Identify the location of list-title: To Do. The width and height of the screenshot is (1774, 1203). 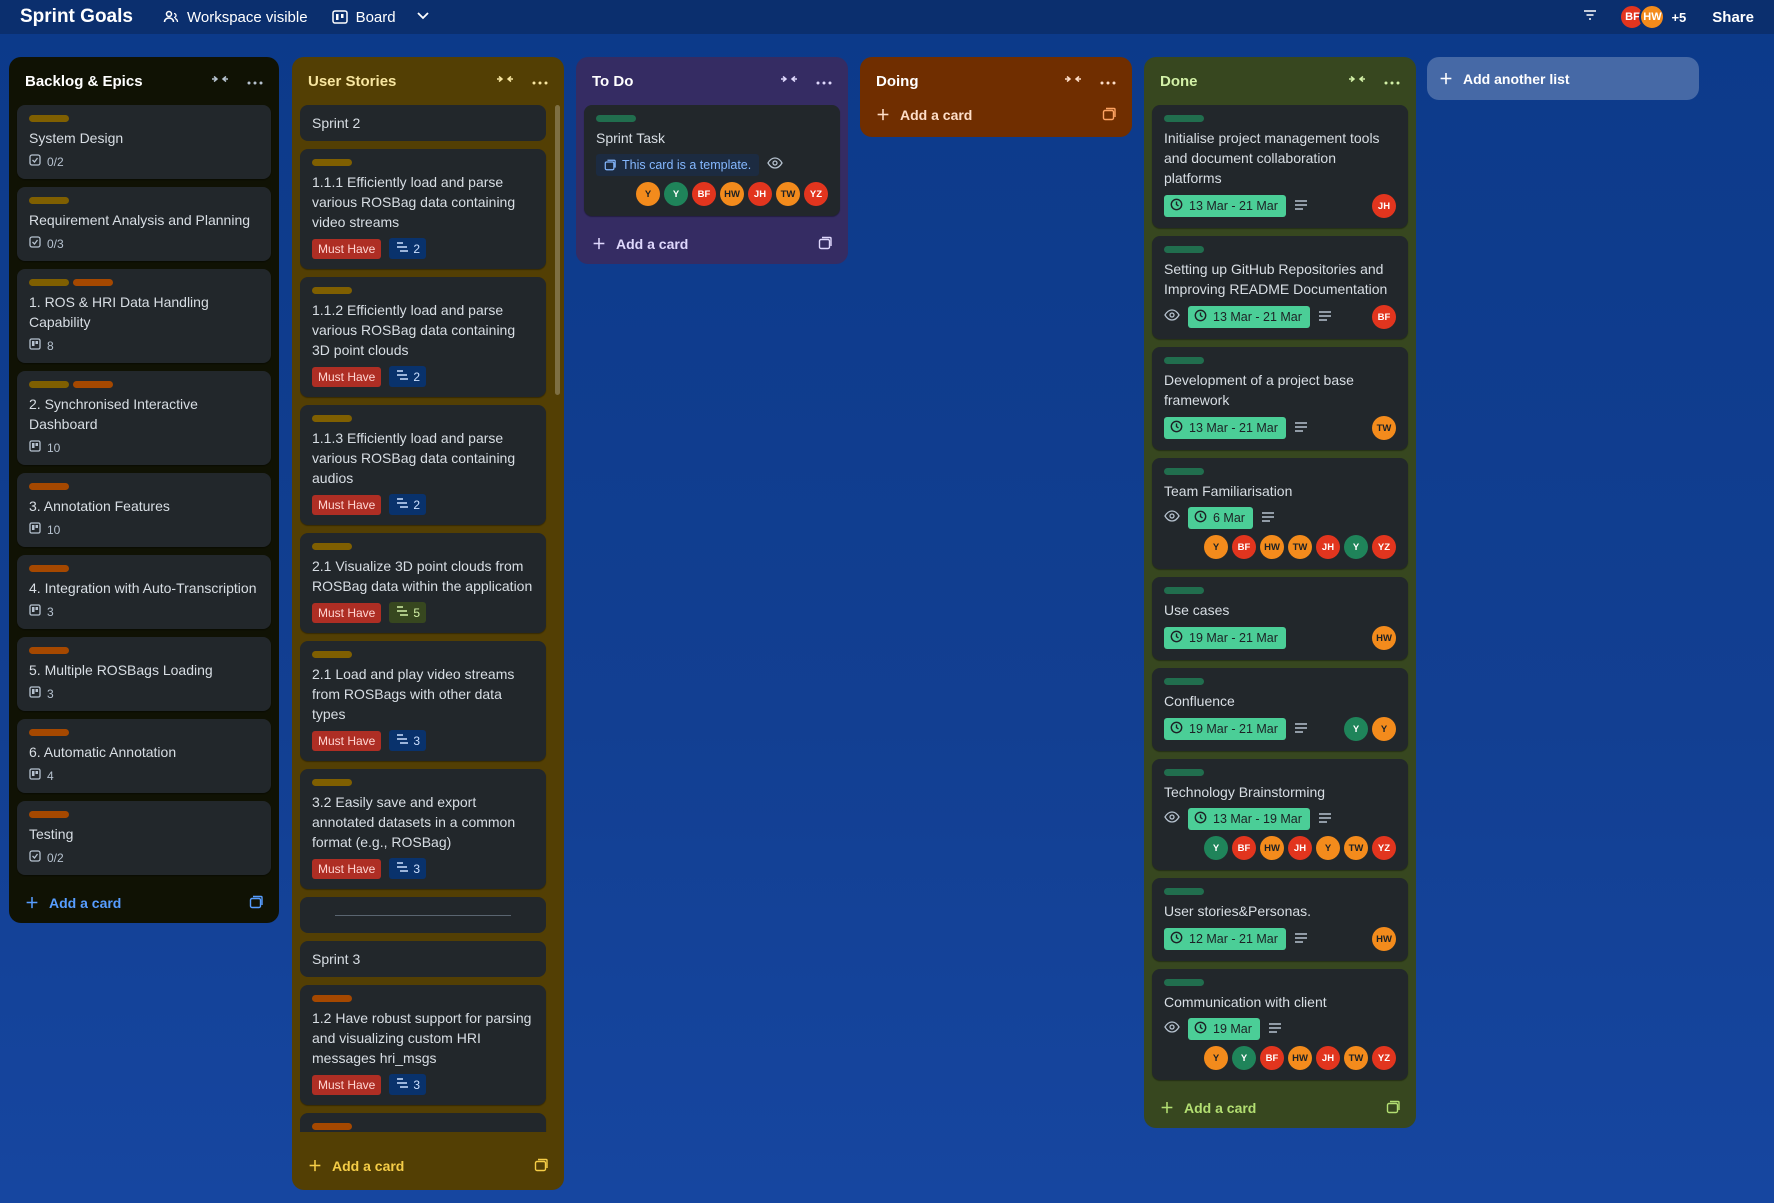
(612, 81).